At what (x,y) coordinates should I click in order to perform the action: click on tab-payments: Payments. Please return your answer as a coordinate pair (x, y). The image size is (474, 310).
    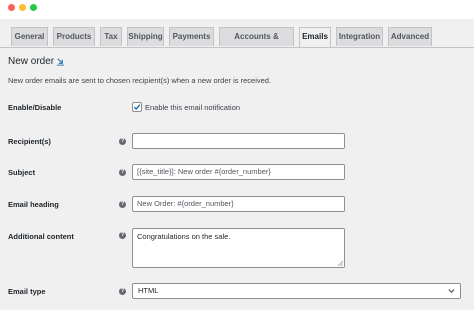
    Looking at the image, I should click on (191, 36).